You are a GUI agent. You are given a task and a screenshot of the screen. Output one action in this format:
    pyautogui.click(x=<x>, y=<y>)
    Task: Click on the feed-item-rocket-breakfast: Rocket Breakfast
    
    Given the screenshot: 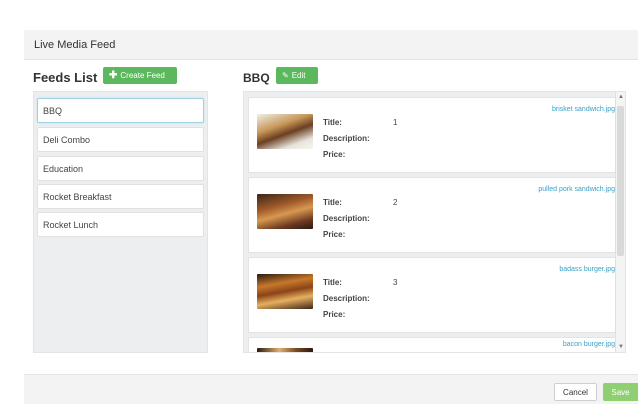 What is the action you would take?
    pyautogui.click(x=120, y=196)
    